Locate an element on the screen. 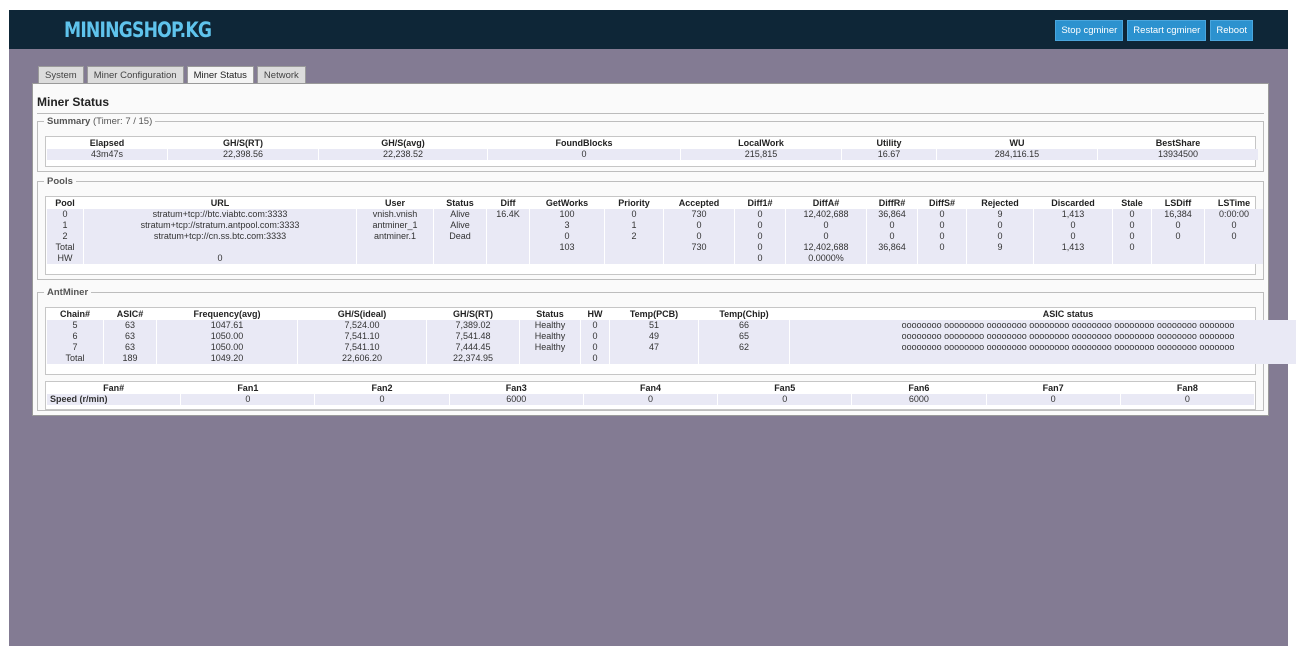 Image resolution: width=1296 pixels, height=655 pixels. pools-cell-pool: 2 is located at coordinates (65, 236).